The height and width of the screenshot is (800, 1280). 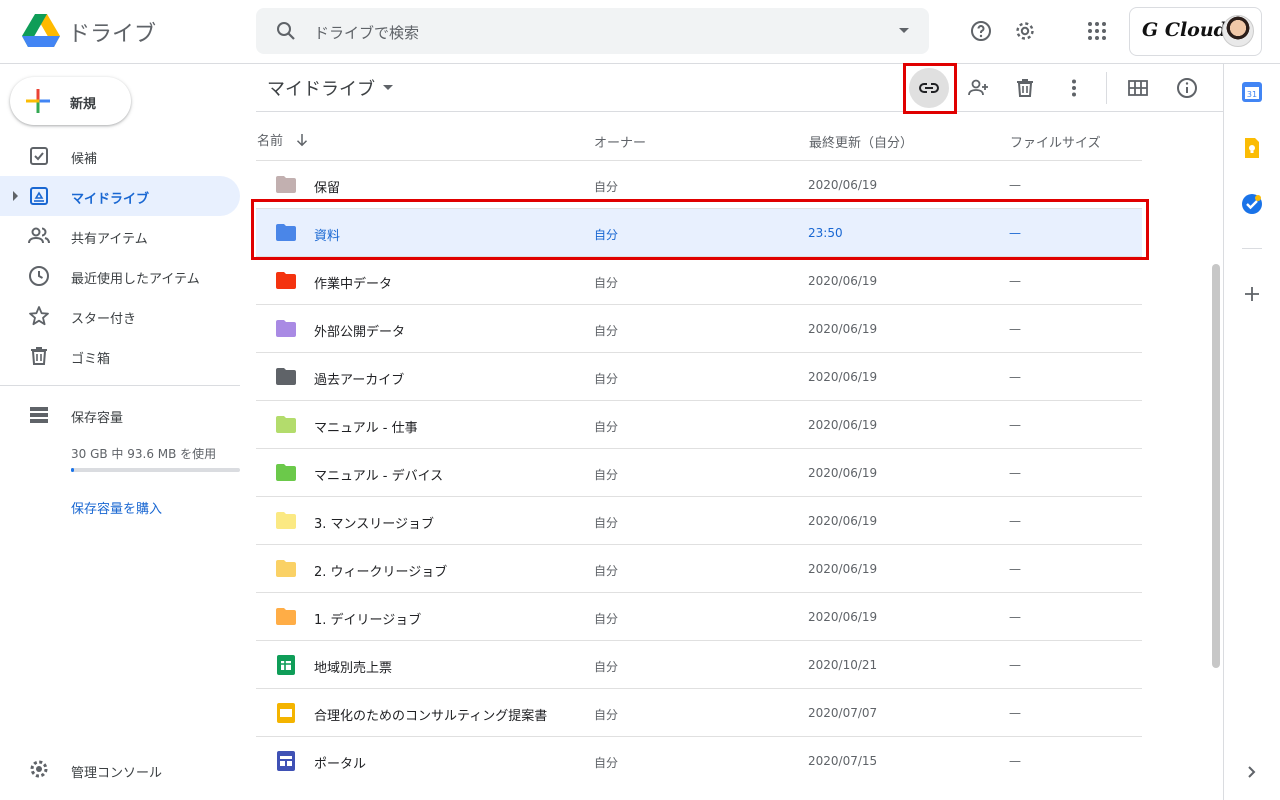 I want to click on file-row: 合理化のためのコンサルティング提案書 自分 2020/07/07 —, so click(x=699, y=712).